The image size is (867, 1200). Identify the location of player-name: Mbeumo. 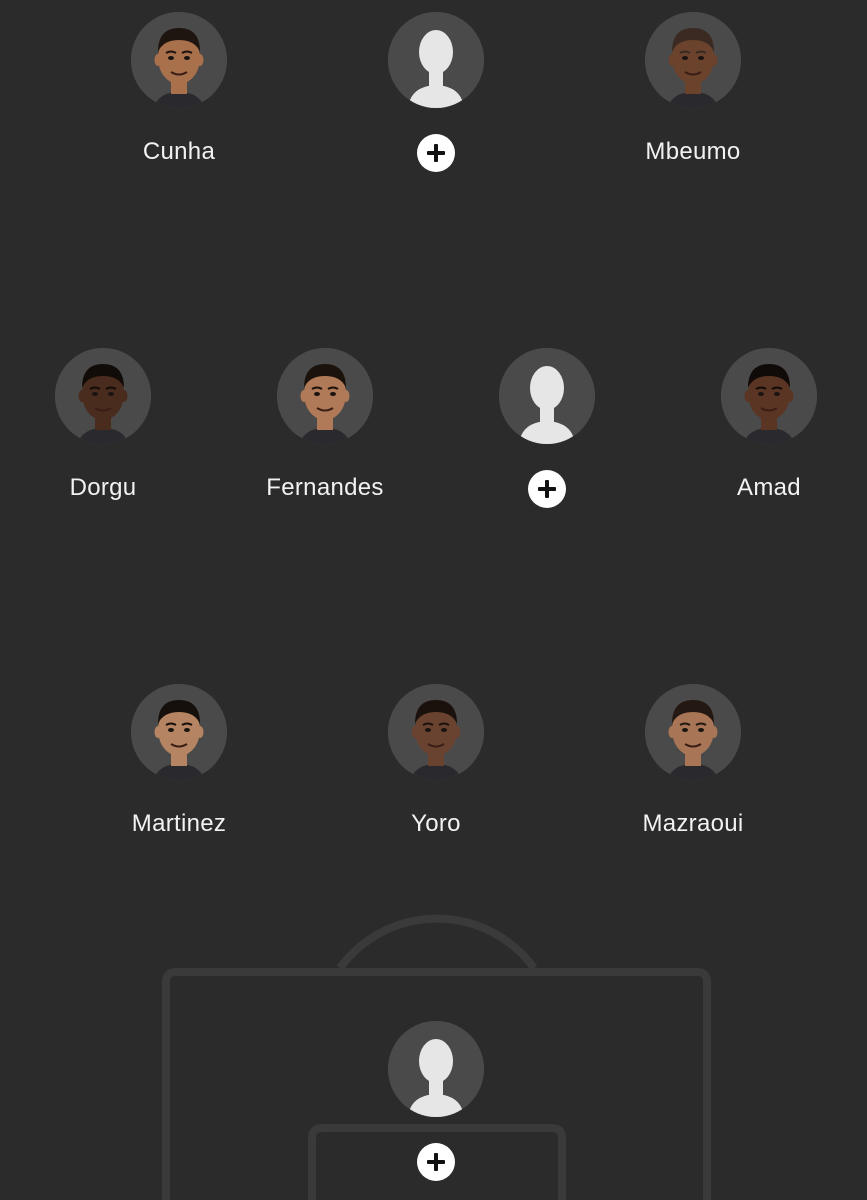
(693, 151).